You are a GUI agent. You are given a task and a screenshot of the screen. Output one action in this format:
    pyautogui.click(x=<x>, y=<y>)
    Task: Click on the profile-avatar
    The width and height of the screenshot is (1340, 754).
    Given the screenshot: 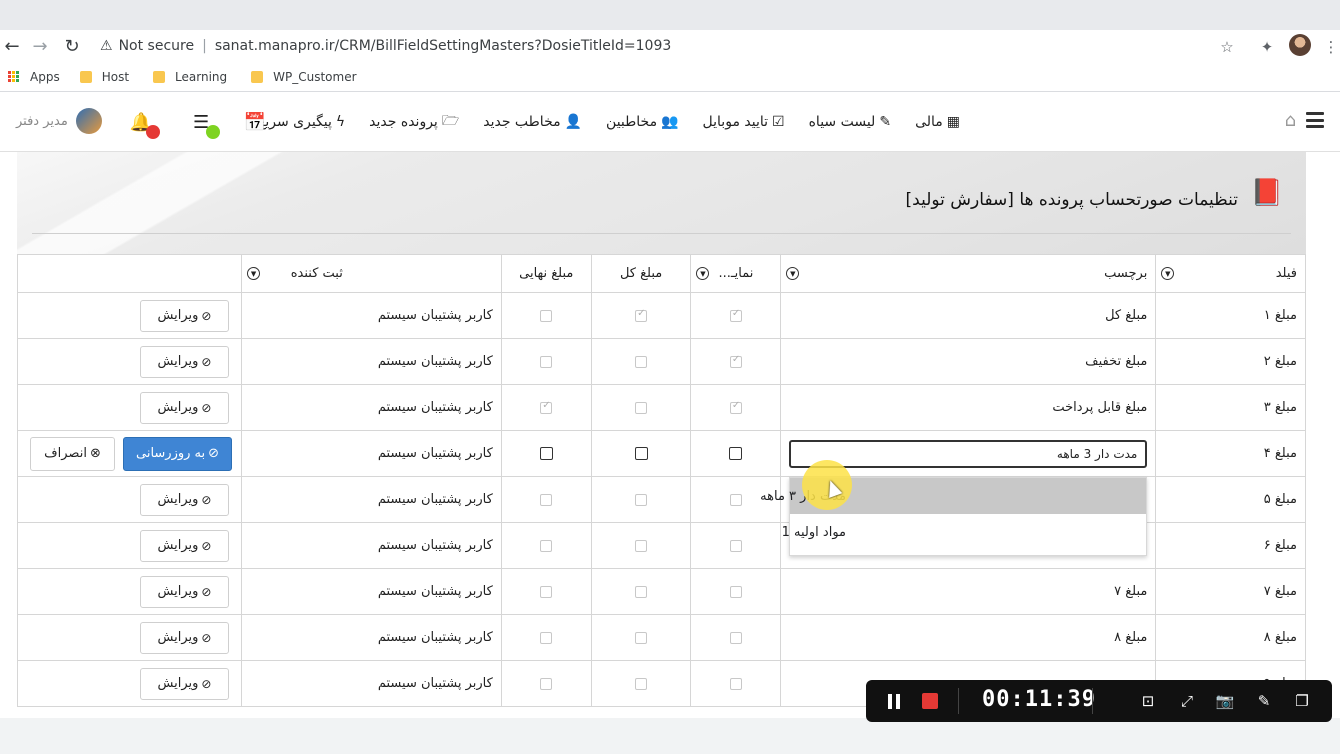 What is the action you would take?
    pyautogui.click(x=1300, y=45)
    